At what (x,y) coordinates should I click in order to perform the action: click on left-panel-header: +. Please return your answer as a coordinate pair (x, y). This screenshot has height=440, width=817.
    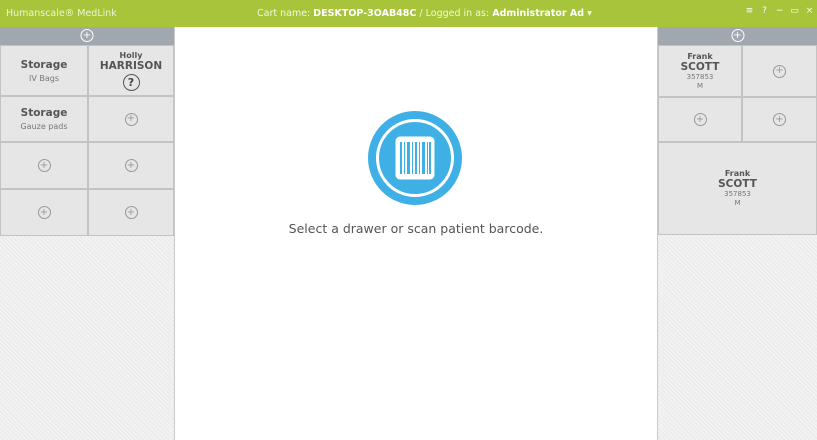
    Looking at the image, I should click on (87, 36).